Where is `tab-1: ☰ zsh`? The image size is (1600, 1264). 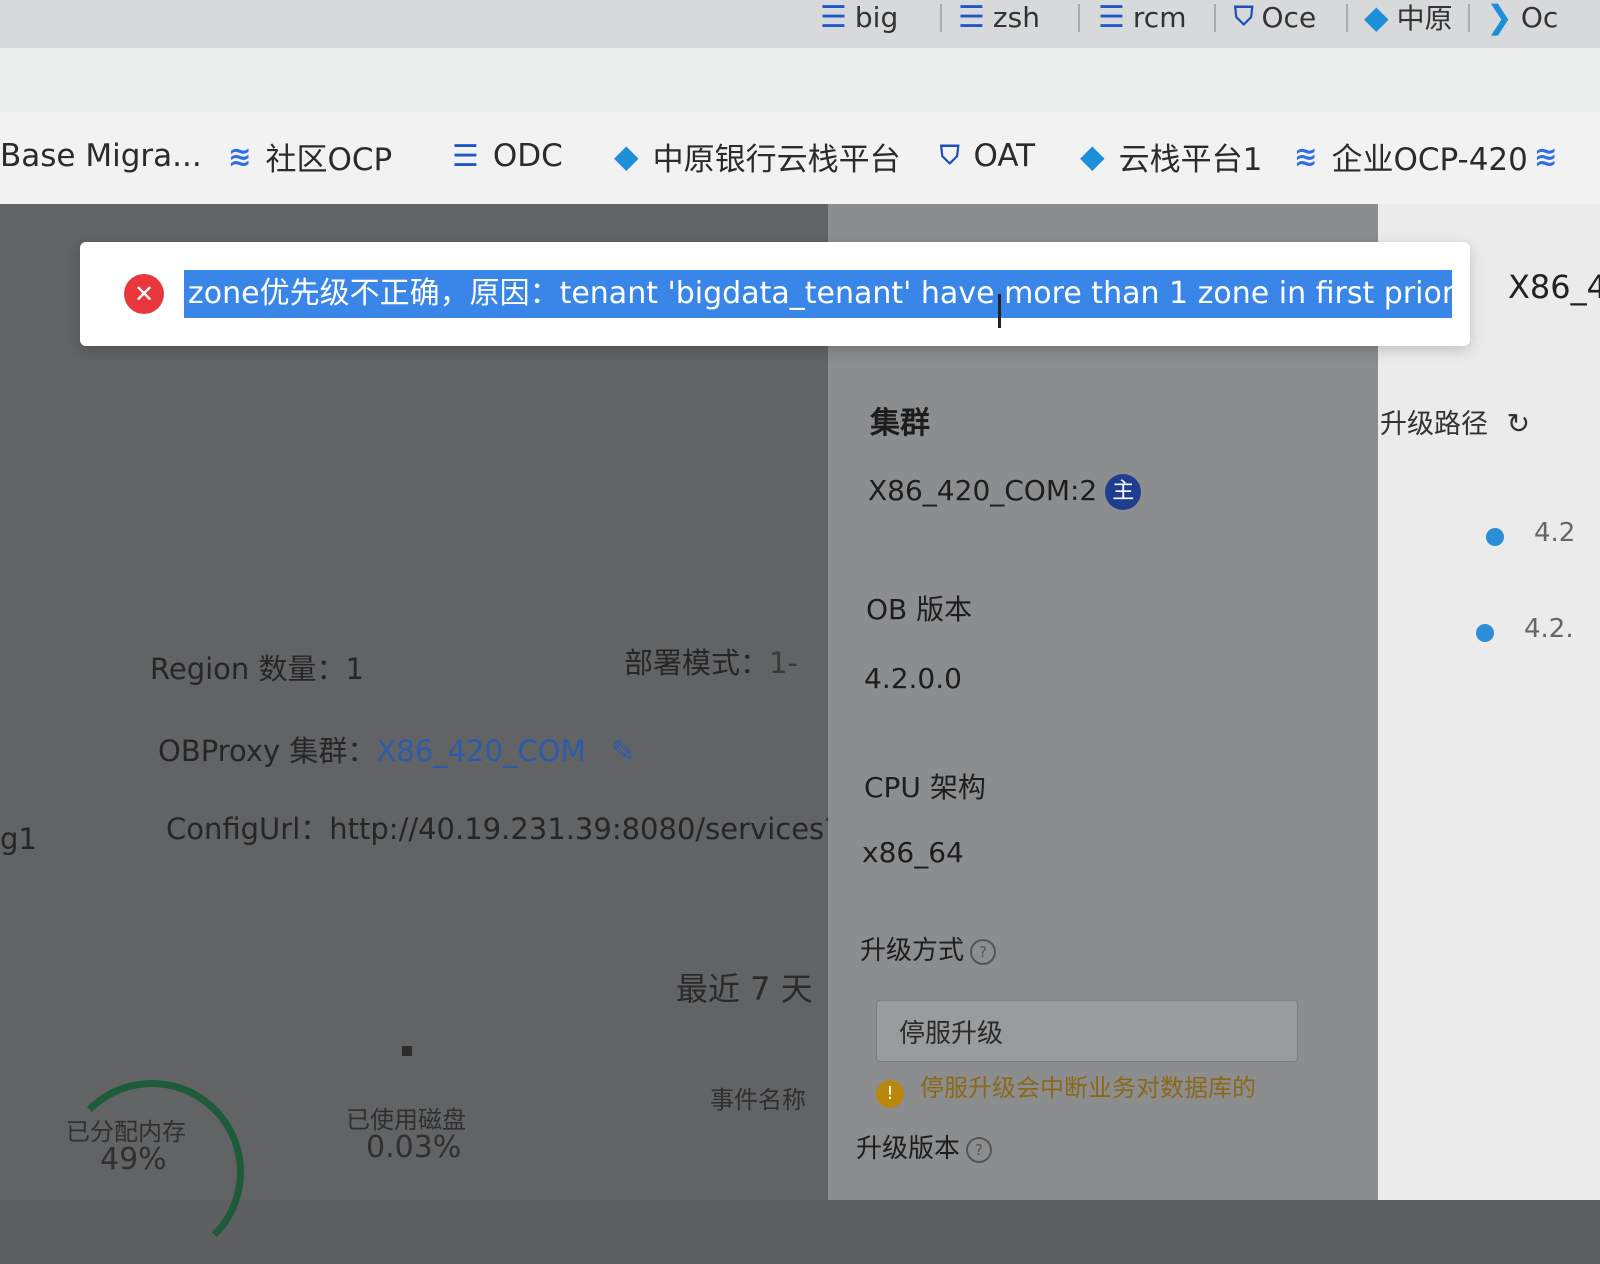 tab-1: ☰ zsh is located at coordinates (999, 17).